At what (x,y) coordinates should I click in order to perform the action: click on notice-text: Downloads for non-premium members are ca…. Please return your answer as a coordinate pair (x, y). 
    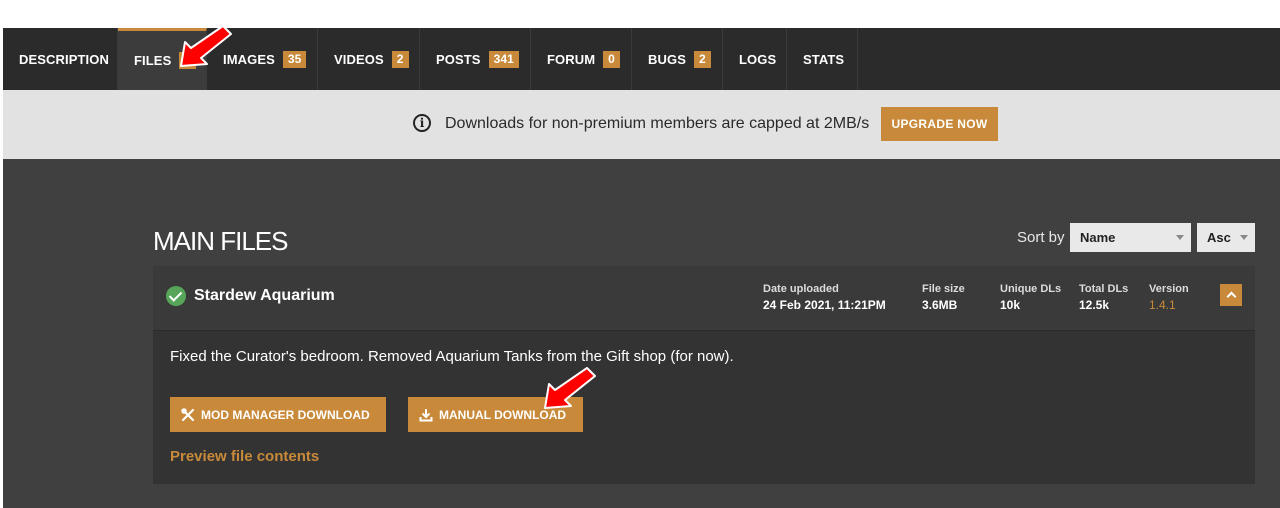
    Looking at the image, I should click on (657, 123).